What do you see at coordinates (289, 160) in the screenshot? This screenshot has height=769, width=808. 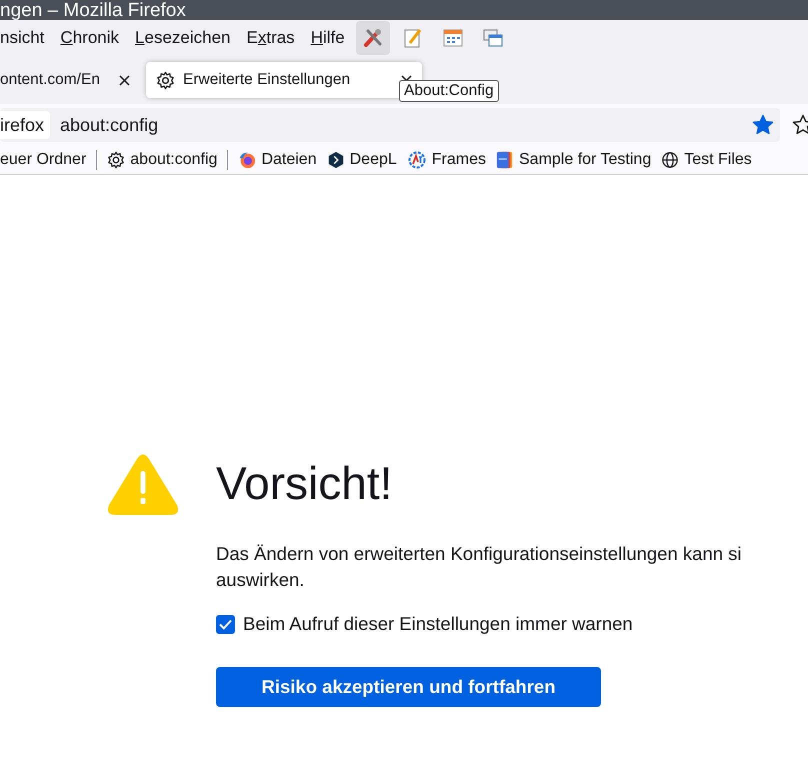 I see `bookmark-label: Dateien` at bounding box center [289, 160].